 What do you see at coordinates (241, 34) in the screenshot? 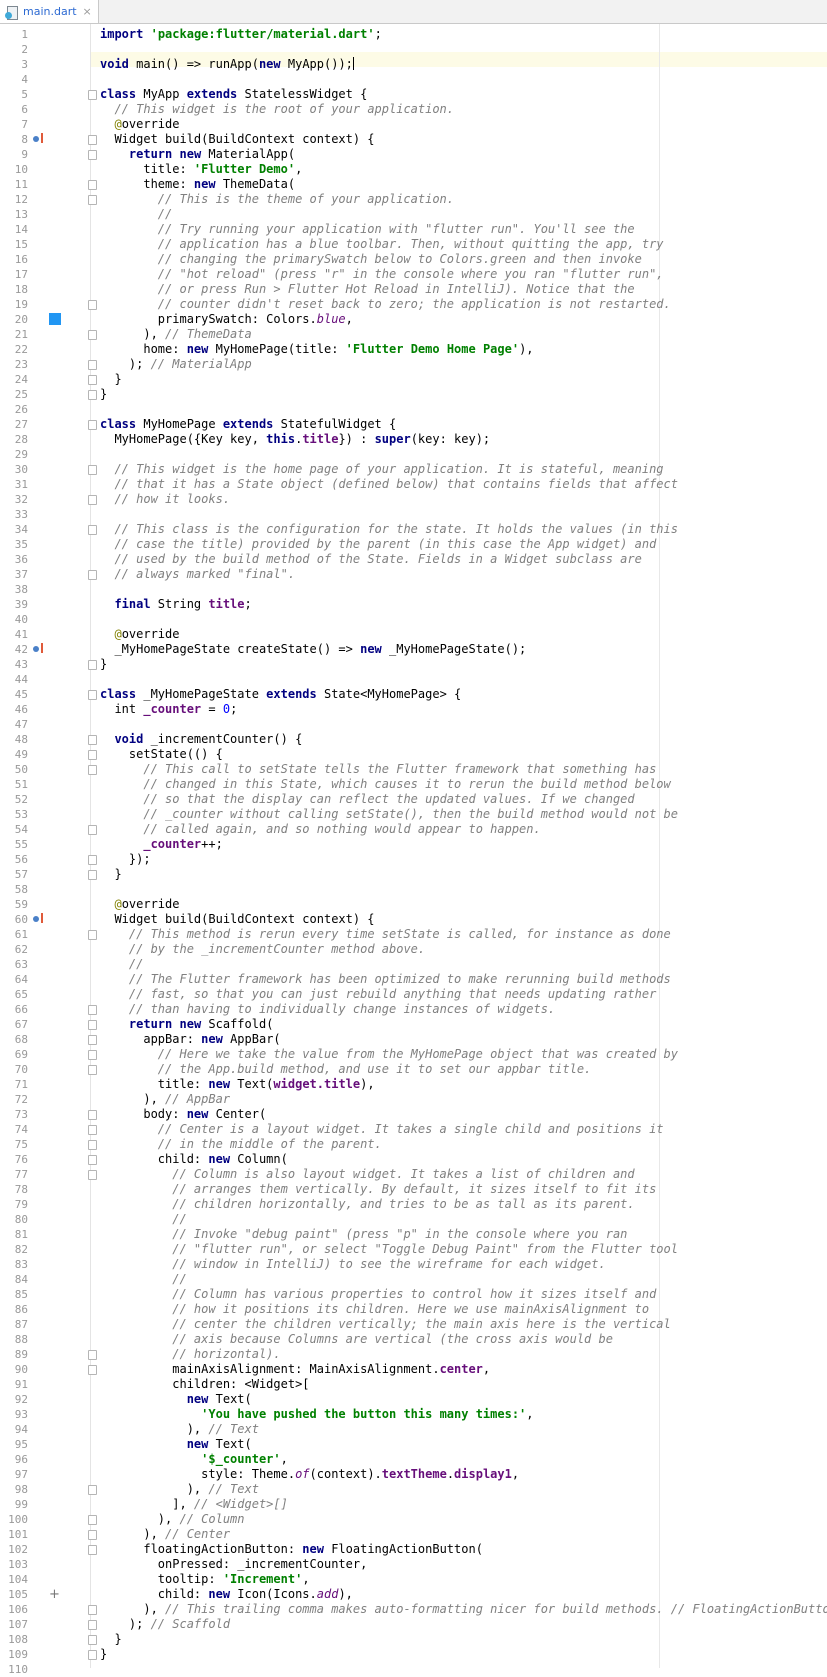
I see `code-line: import 'package:flutter/material.dart';` at bounding box center [241, 34].